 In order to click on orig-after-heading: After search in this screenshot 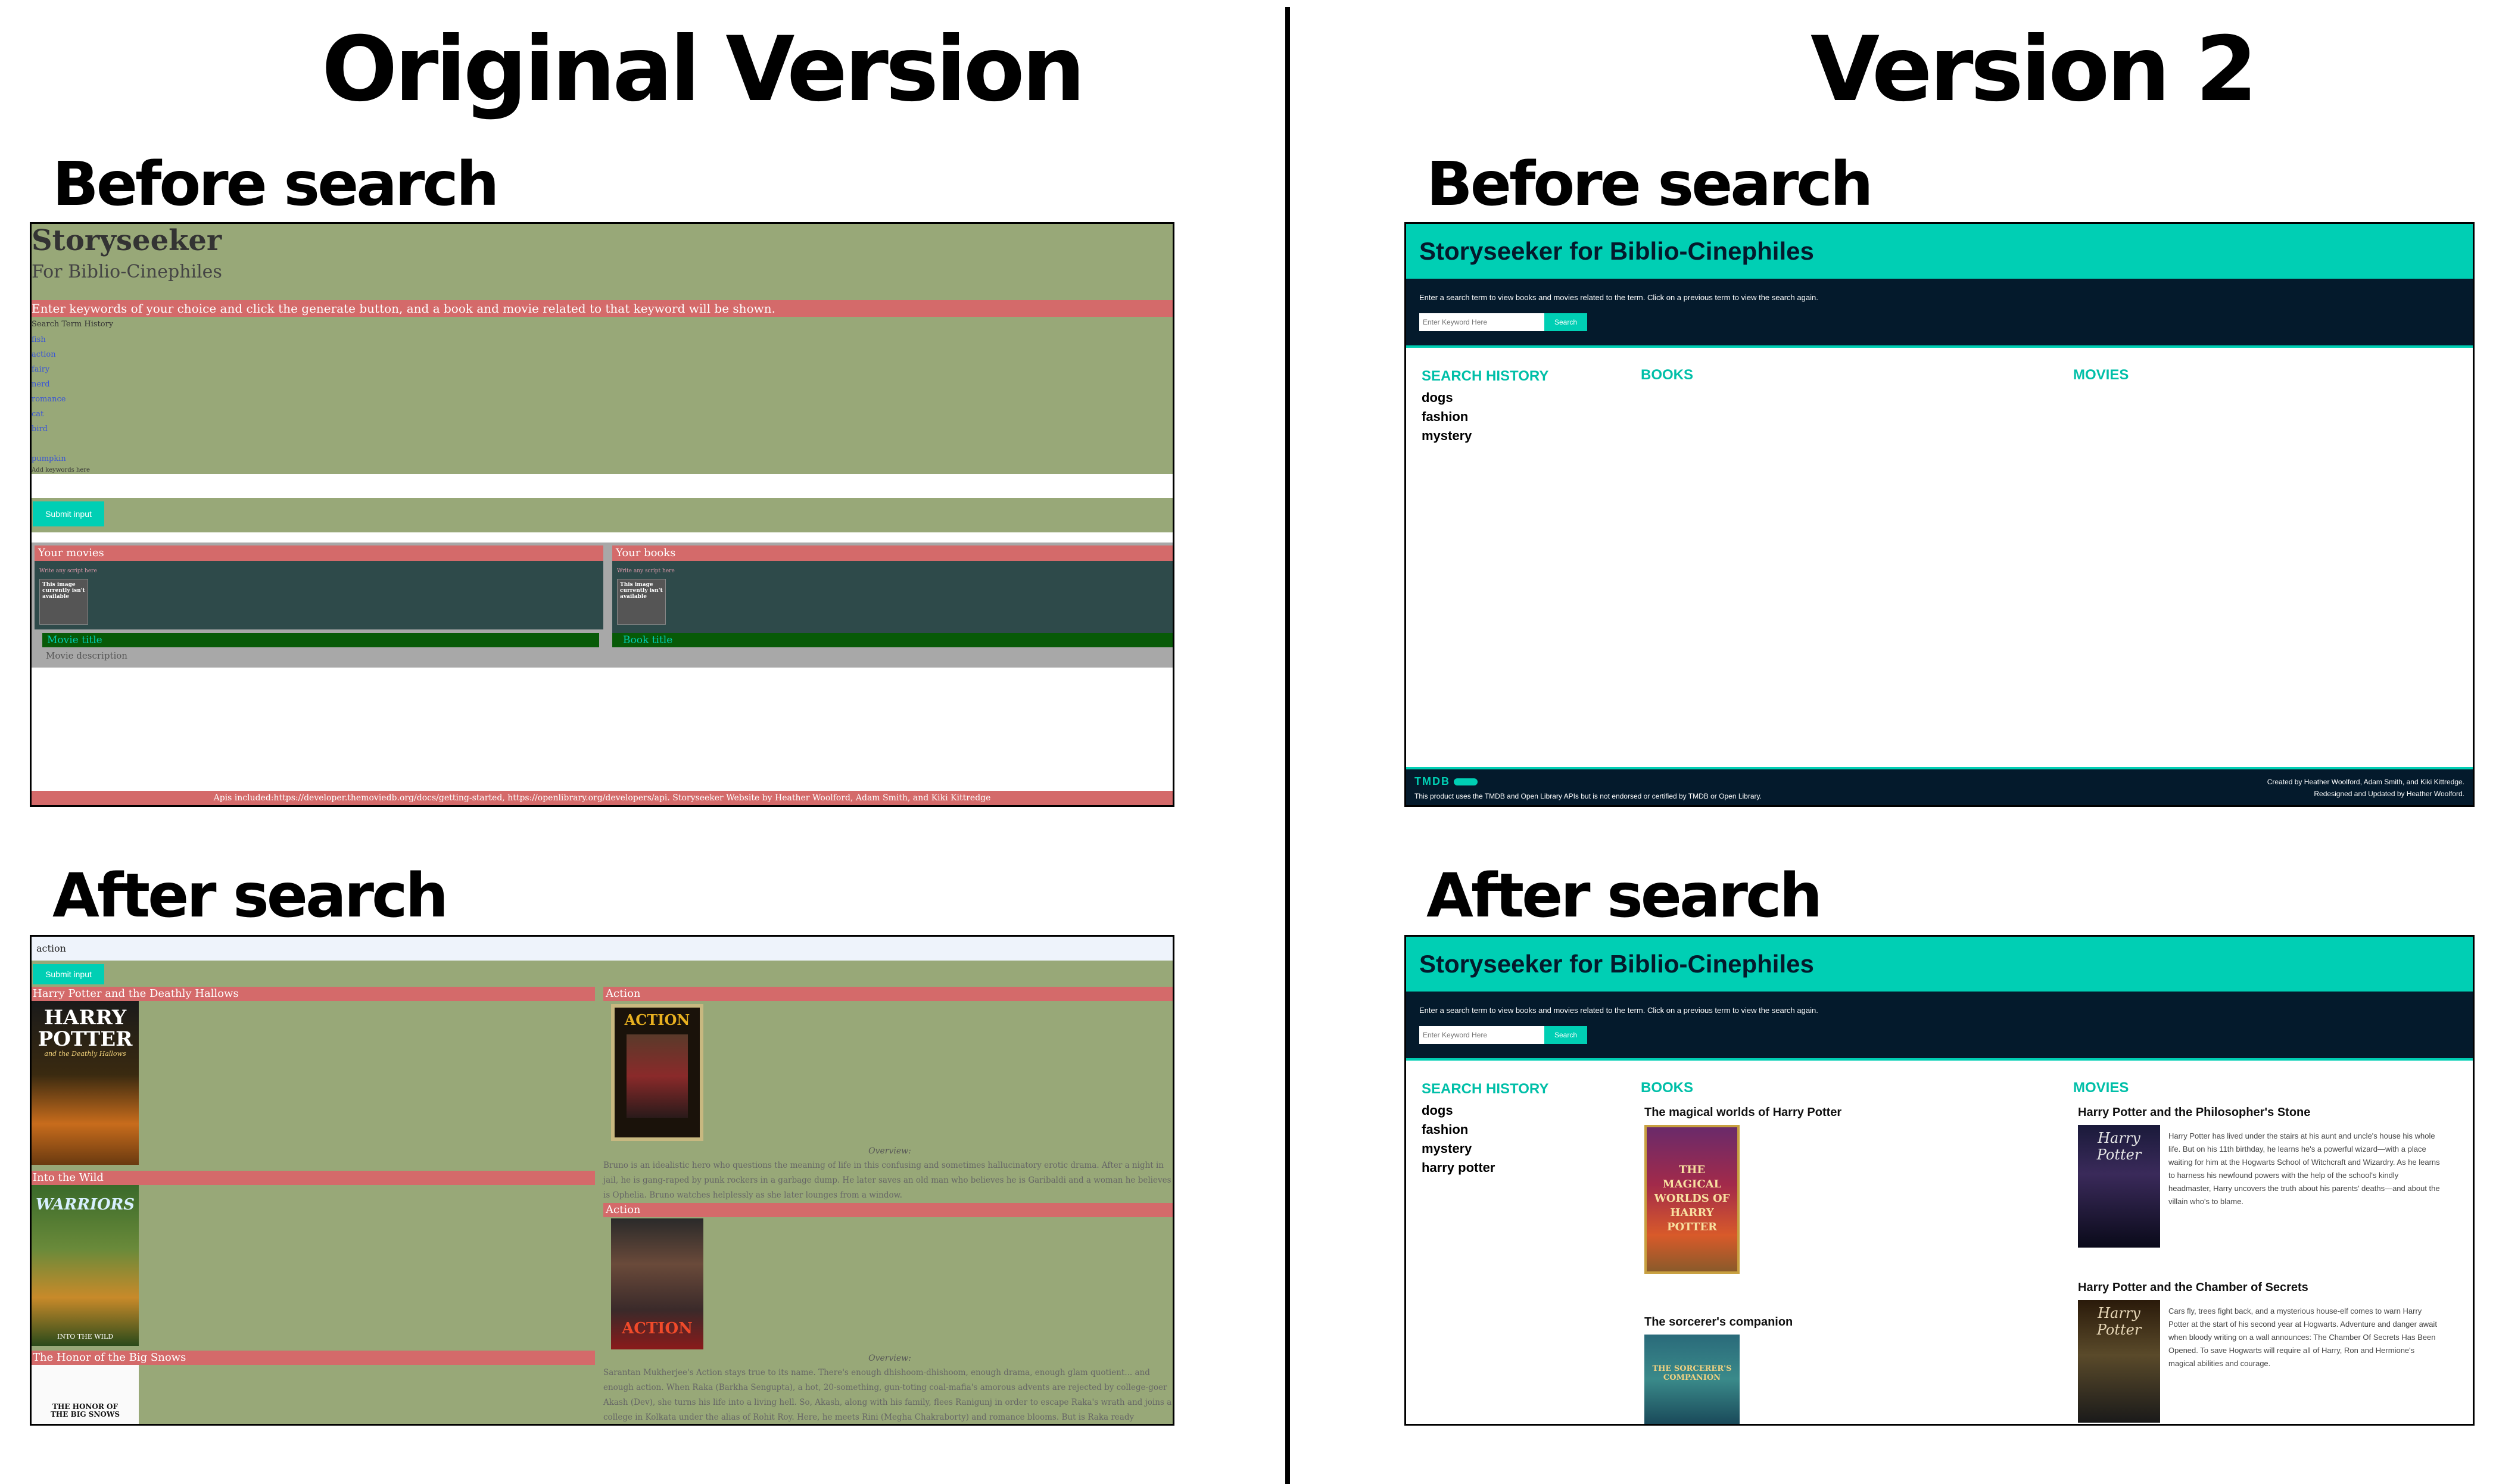, I will do `click(250, 896)`.